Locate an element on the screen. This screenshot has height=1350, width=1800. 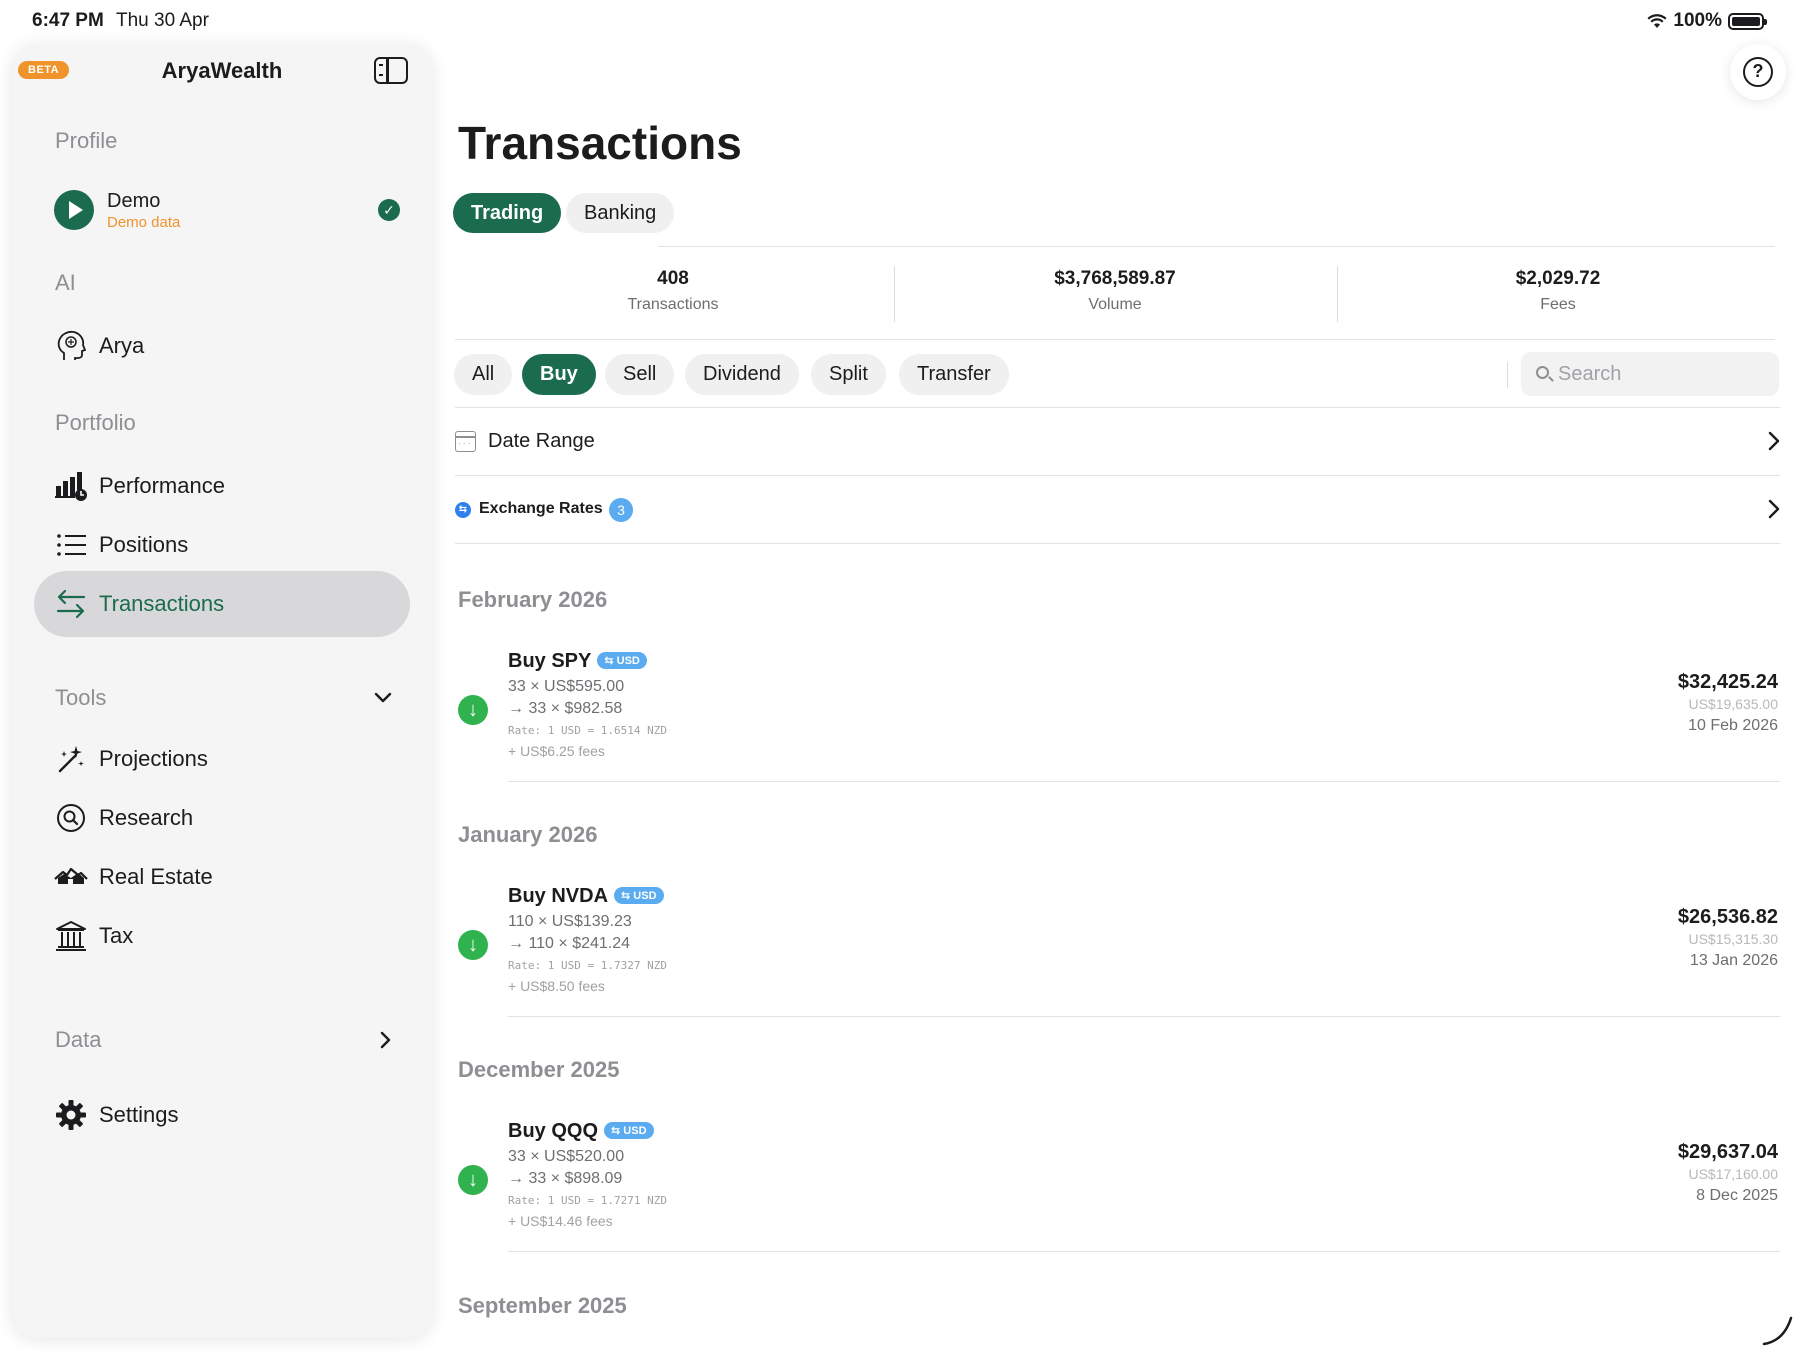
search-field is located at coordinates (1650, 374).